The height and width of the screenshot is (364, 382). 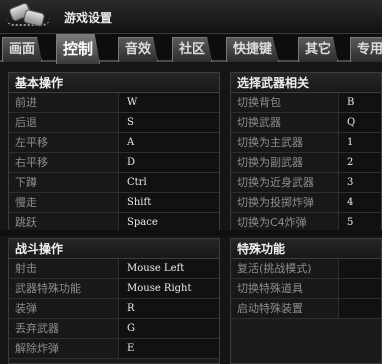 I want to click on key-binding: R, so click(x=169, y=308).